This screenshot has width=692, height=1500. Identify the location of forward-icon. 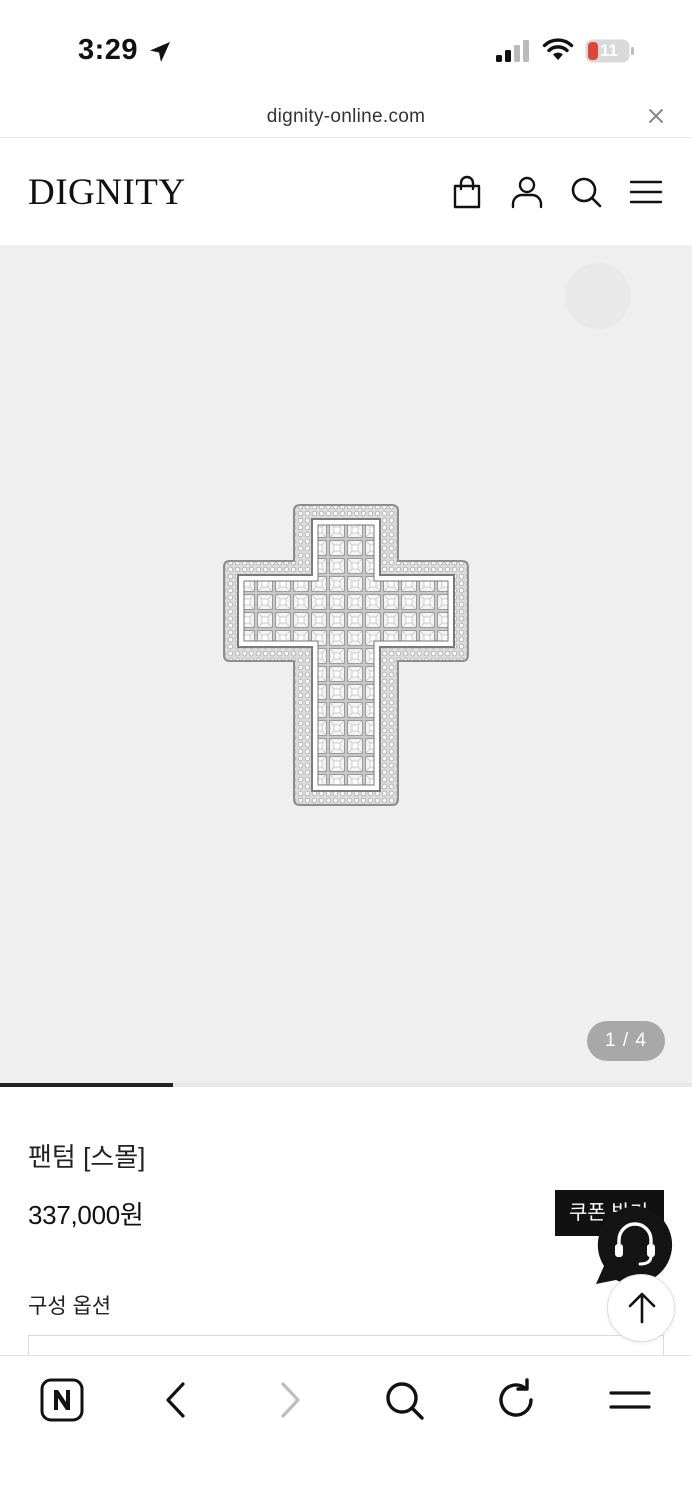
(290, 1400).